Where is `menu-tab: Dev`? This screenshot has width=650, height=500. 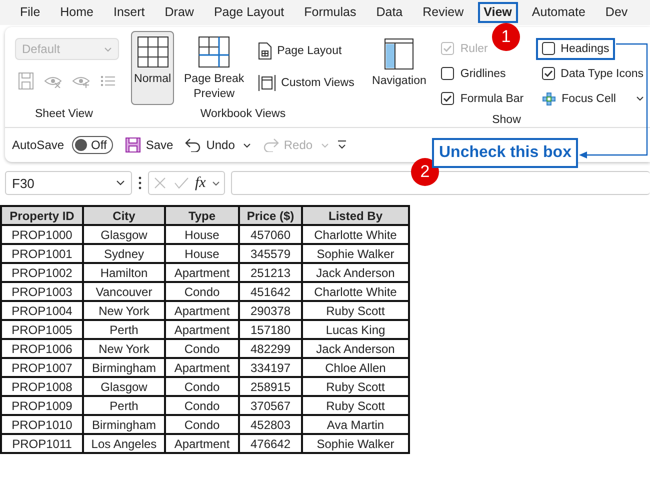 menu-tab: Dev is located at coordinates (616, 12).